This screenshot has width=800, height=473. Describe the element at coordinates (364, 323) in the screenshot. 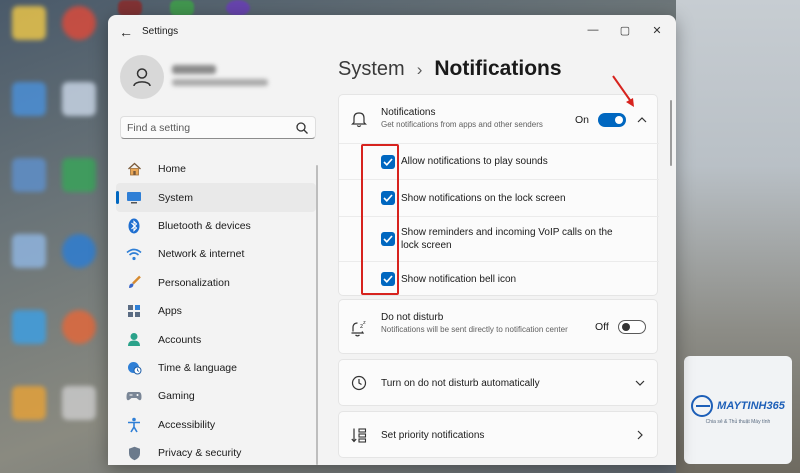

I see `svg-text: z` at that location.